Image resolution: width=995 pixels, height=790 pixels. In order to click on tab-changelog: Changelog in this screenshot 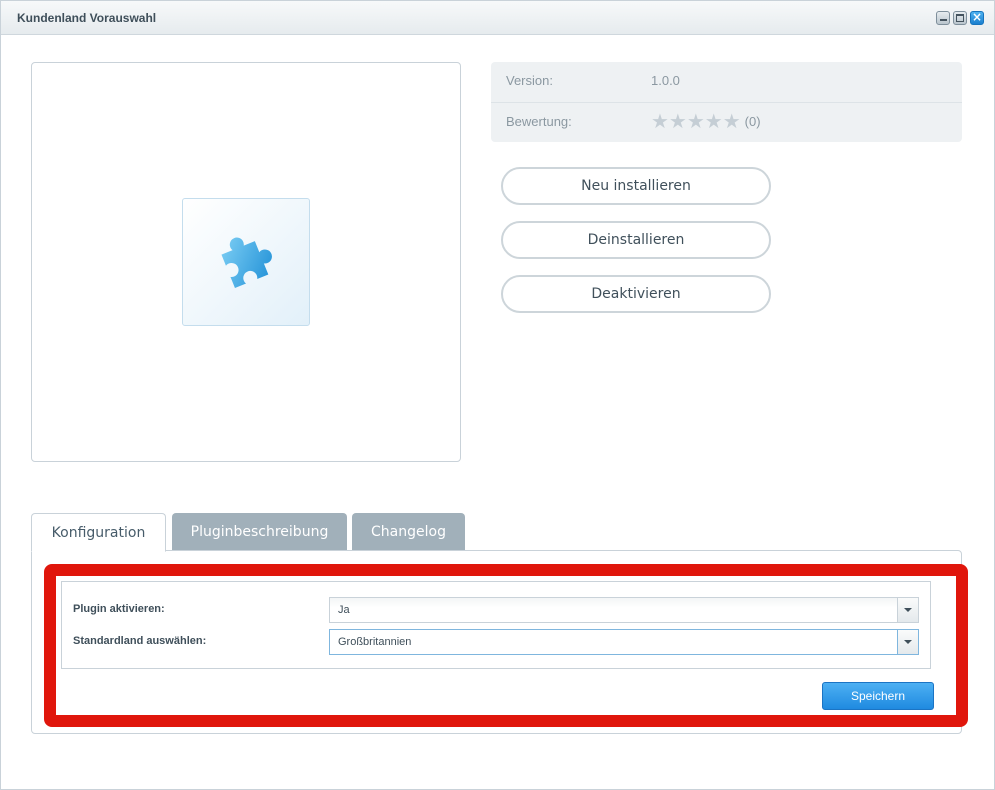, I will do `click(408, 532)`.